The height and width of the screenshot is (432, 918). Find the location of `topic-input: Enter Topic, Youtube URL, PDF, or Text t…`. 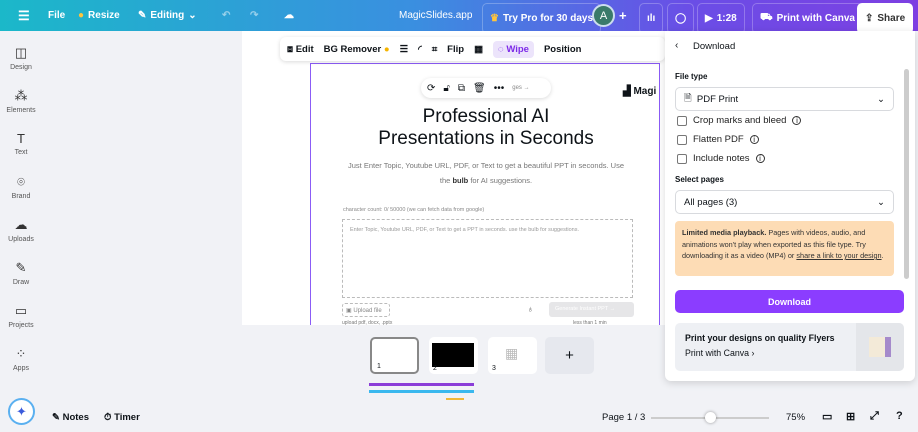

topic-input: Enter Topic, Youtube URL, PDF, or Text t… is located at coordinates (487, 258).